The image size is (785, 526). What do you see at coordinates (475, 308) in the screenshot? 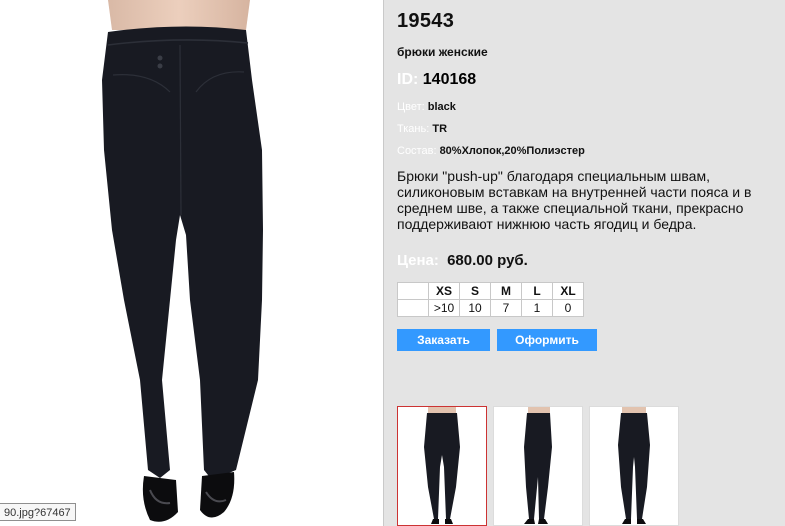
I see `stock-s: 10` at bounding box center [475, 308].